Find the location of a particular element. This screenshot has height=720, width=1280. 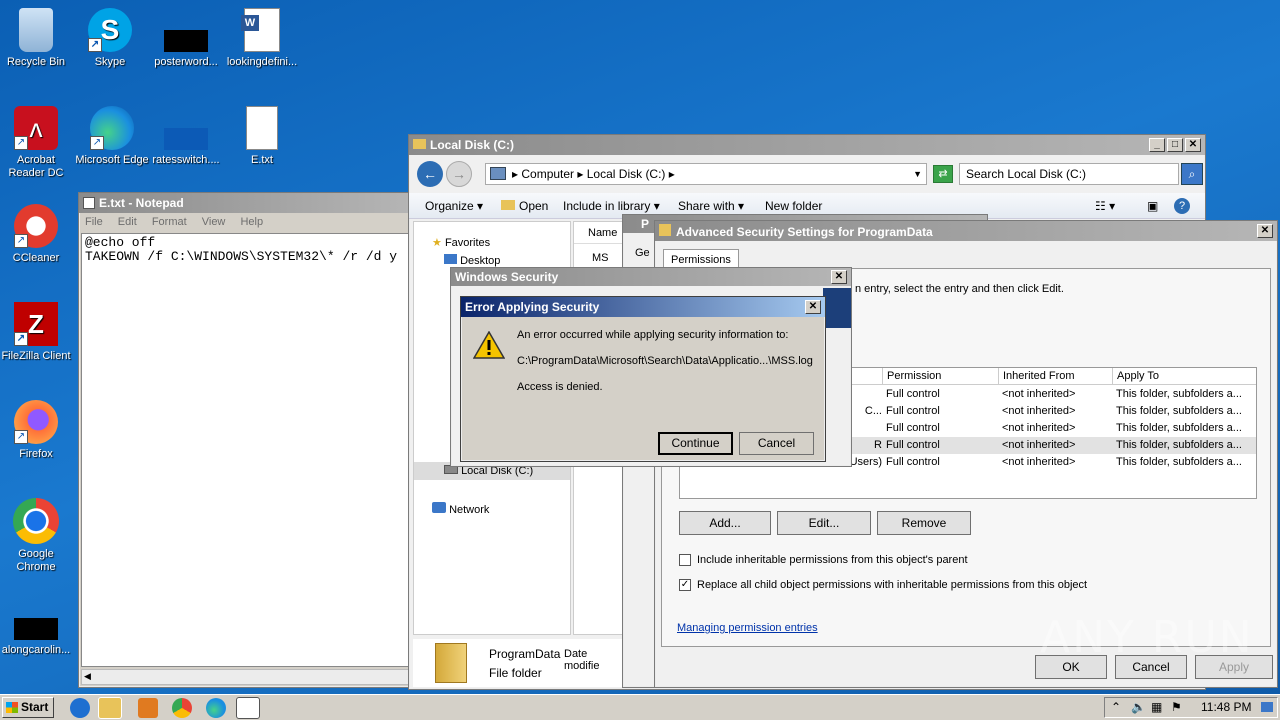

text-file-icon is located at coordinates (262, 128).